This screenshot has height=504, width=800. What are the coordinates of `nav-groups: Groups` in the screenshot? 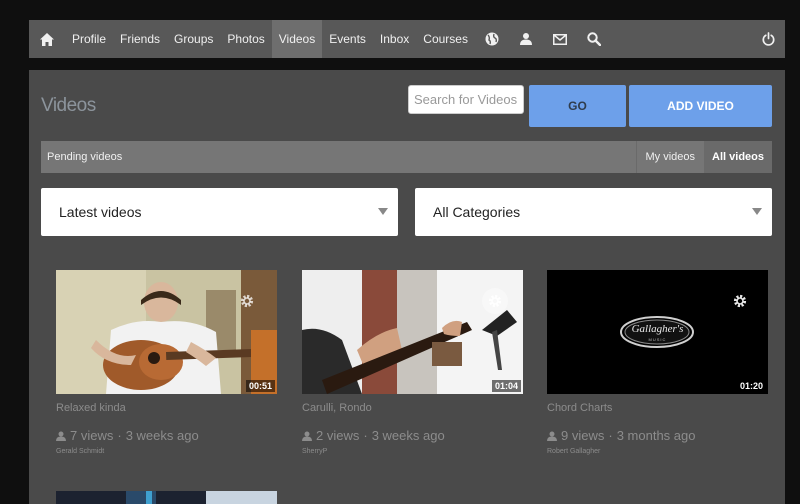 It's located at (193, 39).